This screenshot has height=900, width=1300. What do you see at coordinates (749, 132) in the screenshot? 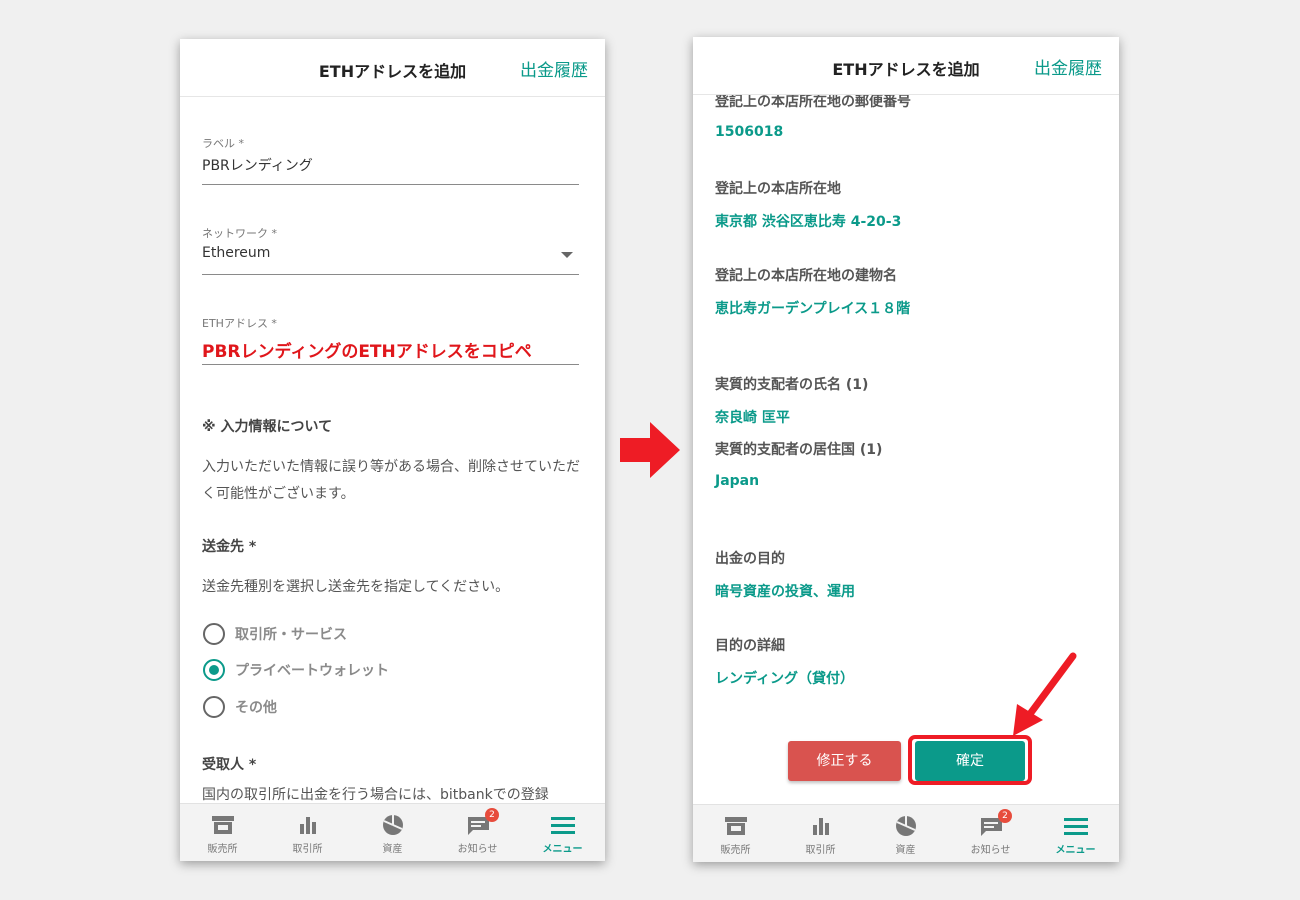
I see `postal-code-value: 1506018` at bounding box center [749, 132].